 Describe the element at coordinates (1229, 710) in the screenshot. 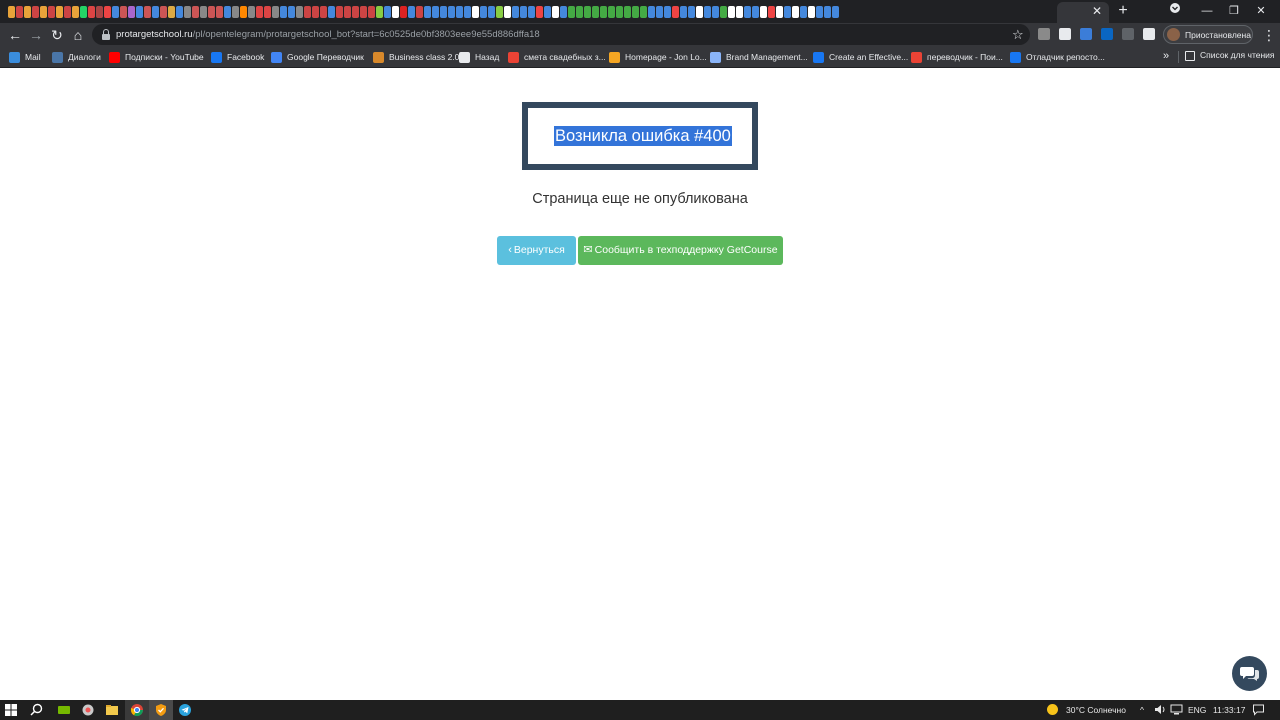

I see `clock: 11:33:17` at that location.